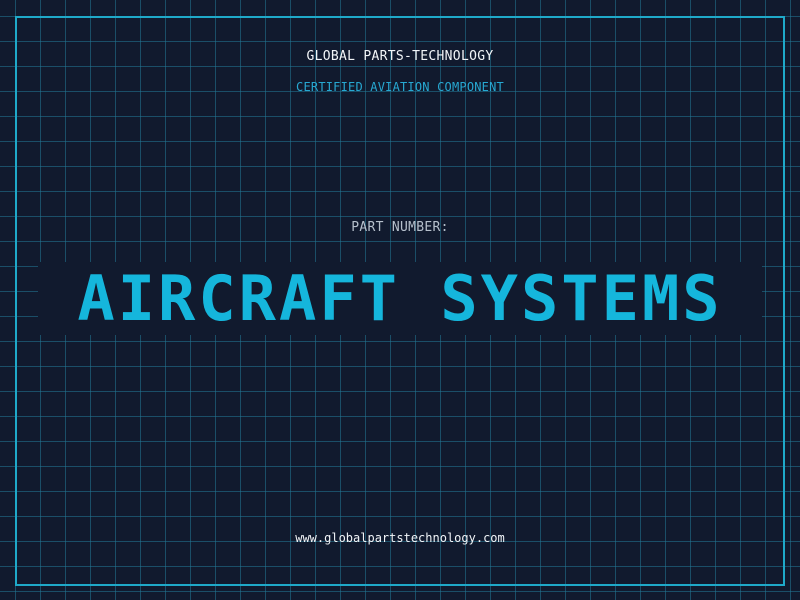 This screenshot has height=600, width=800. I want to click on certification-subtitle: CERTIFIED AVIATION COMPONENT, so click(400, 87).